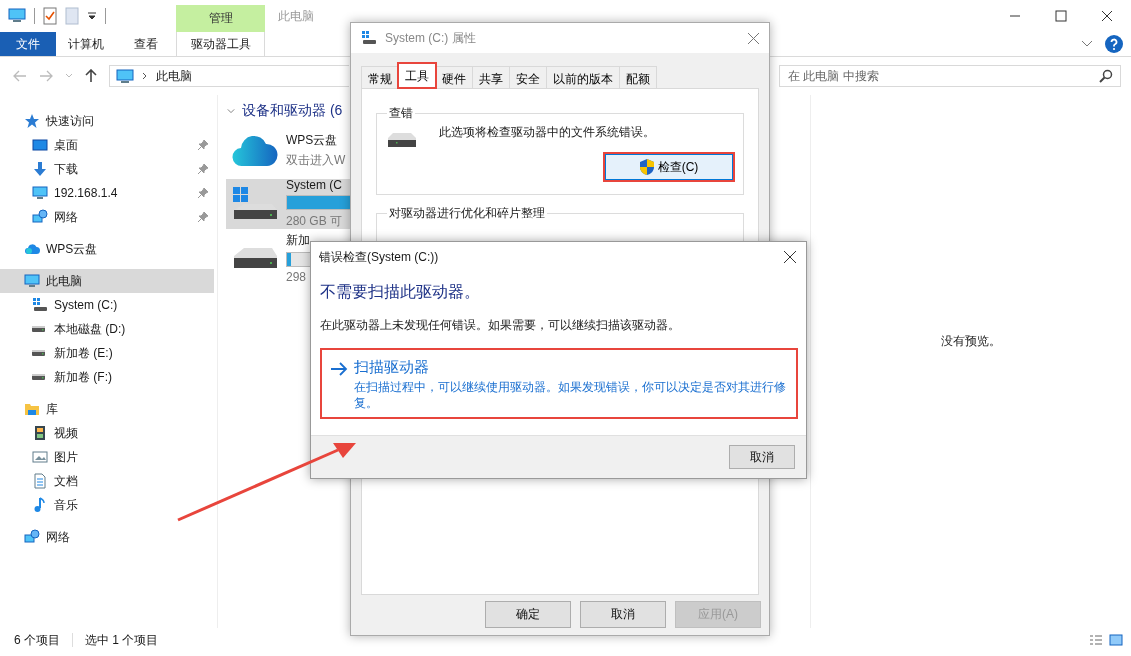 The width and height of the screenshot is (1131, 656). I want to click on help-icon, so click(1114, 44).